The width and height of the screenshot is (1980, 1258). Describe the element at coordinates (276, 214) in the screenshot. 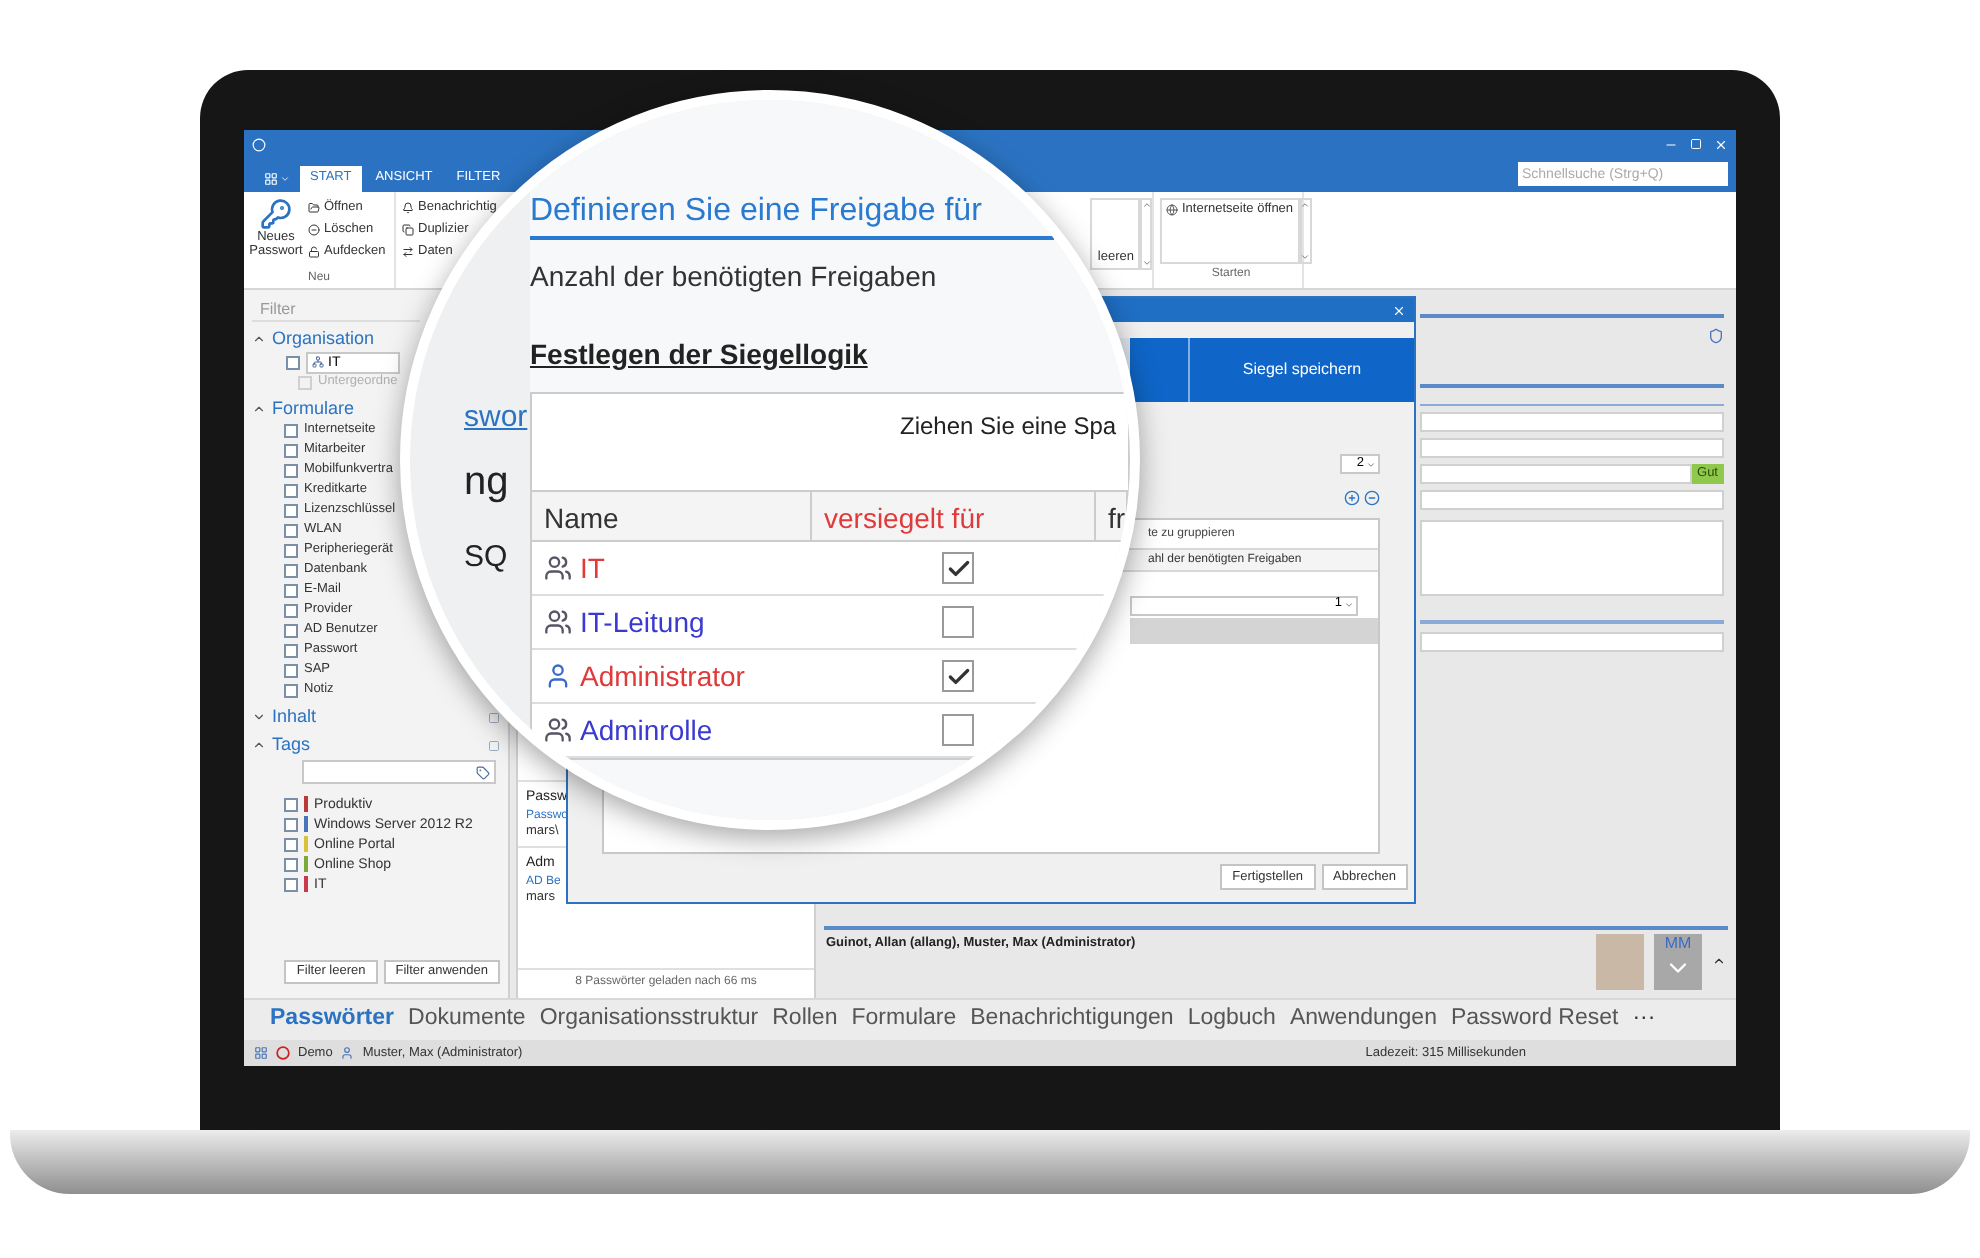

I see `key-icon` at that location.